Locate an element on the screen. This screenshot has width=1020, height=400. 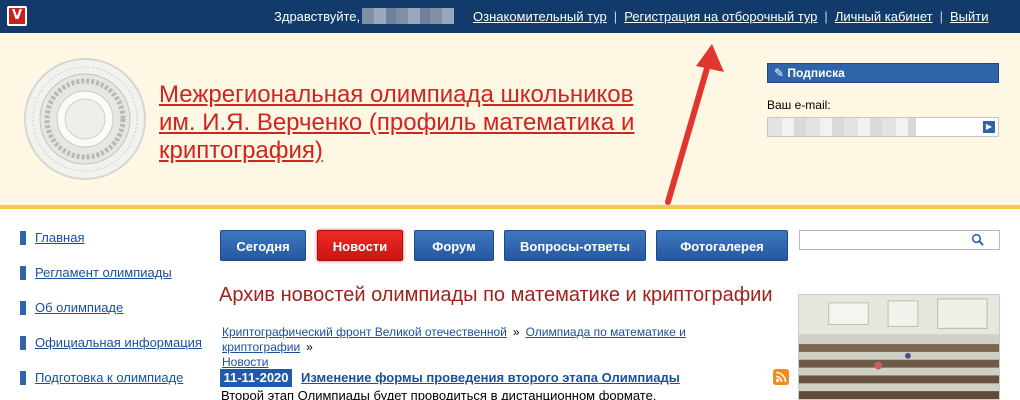
rss-icon is located at coordinates (781, 377).